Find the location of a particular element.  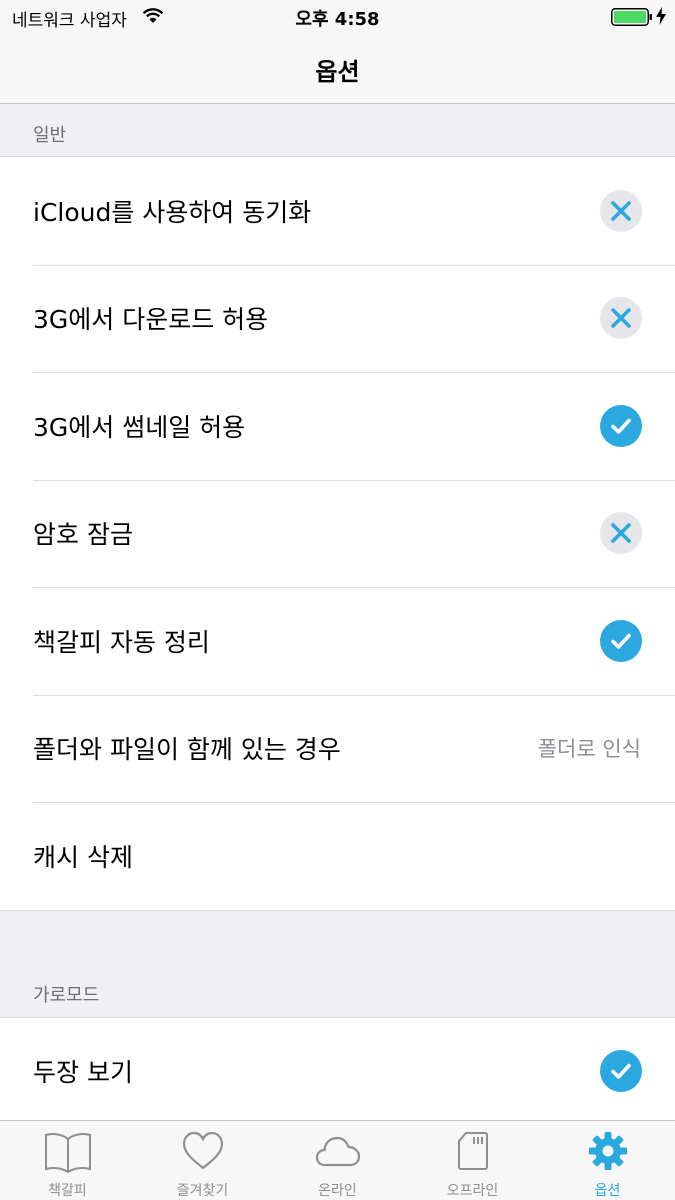

section-header-general: 일반 is located at coordinates (337, 130).